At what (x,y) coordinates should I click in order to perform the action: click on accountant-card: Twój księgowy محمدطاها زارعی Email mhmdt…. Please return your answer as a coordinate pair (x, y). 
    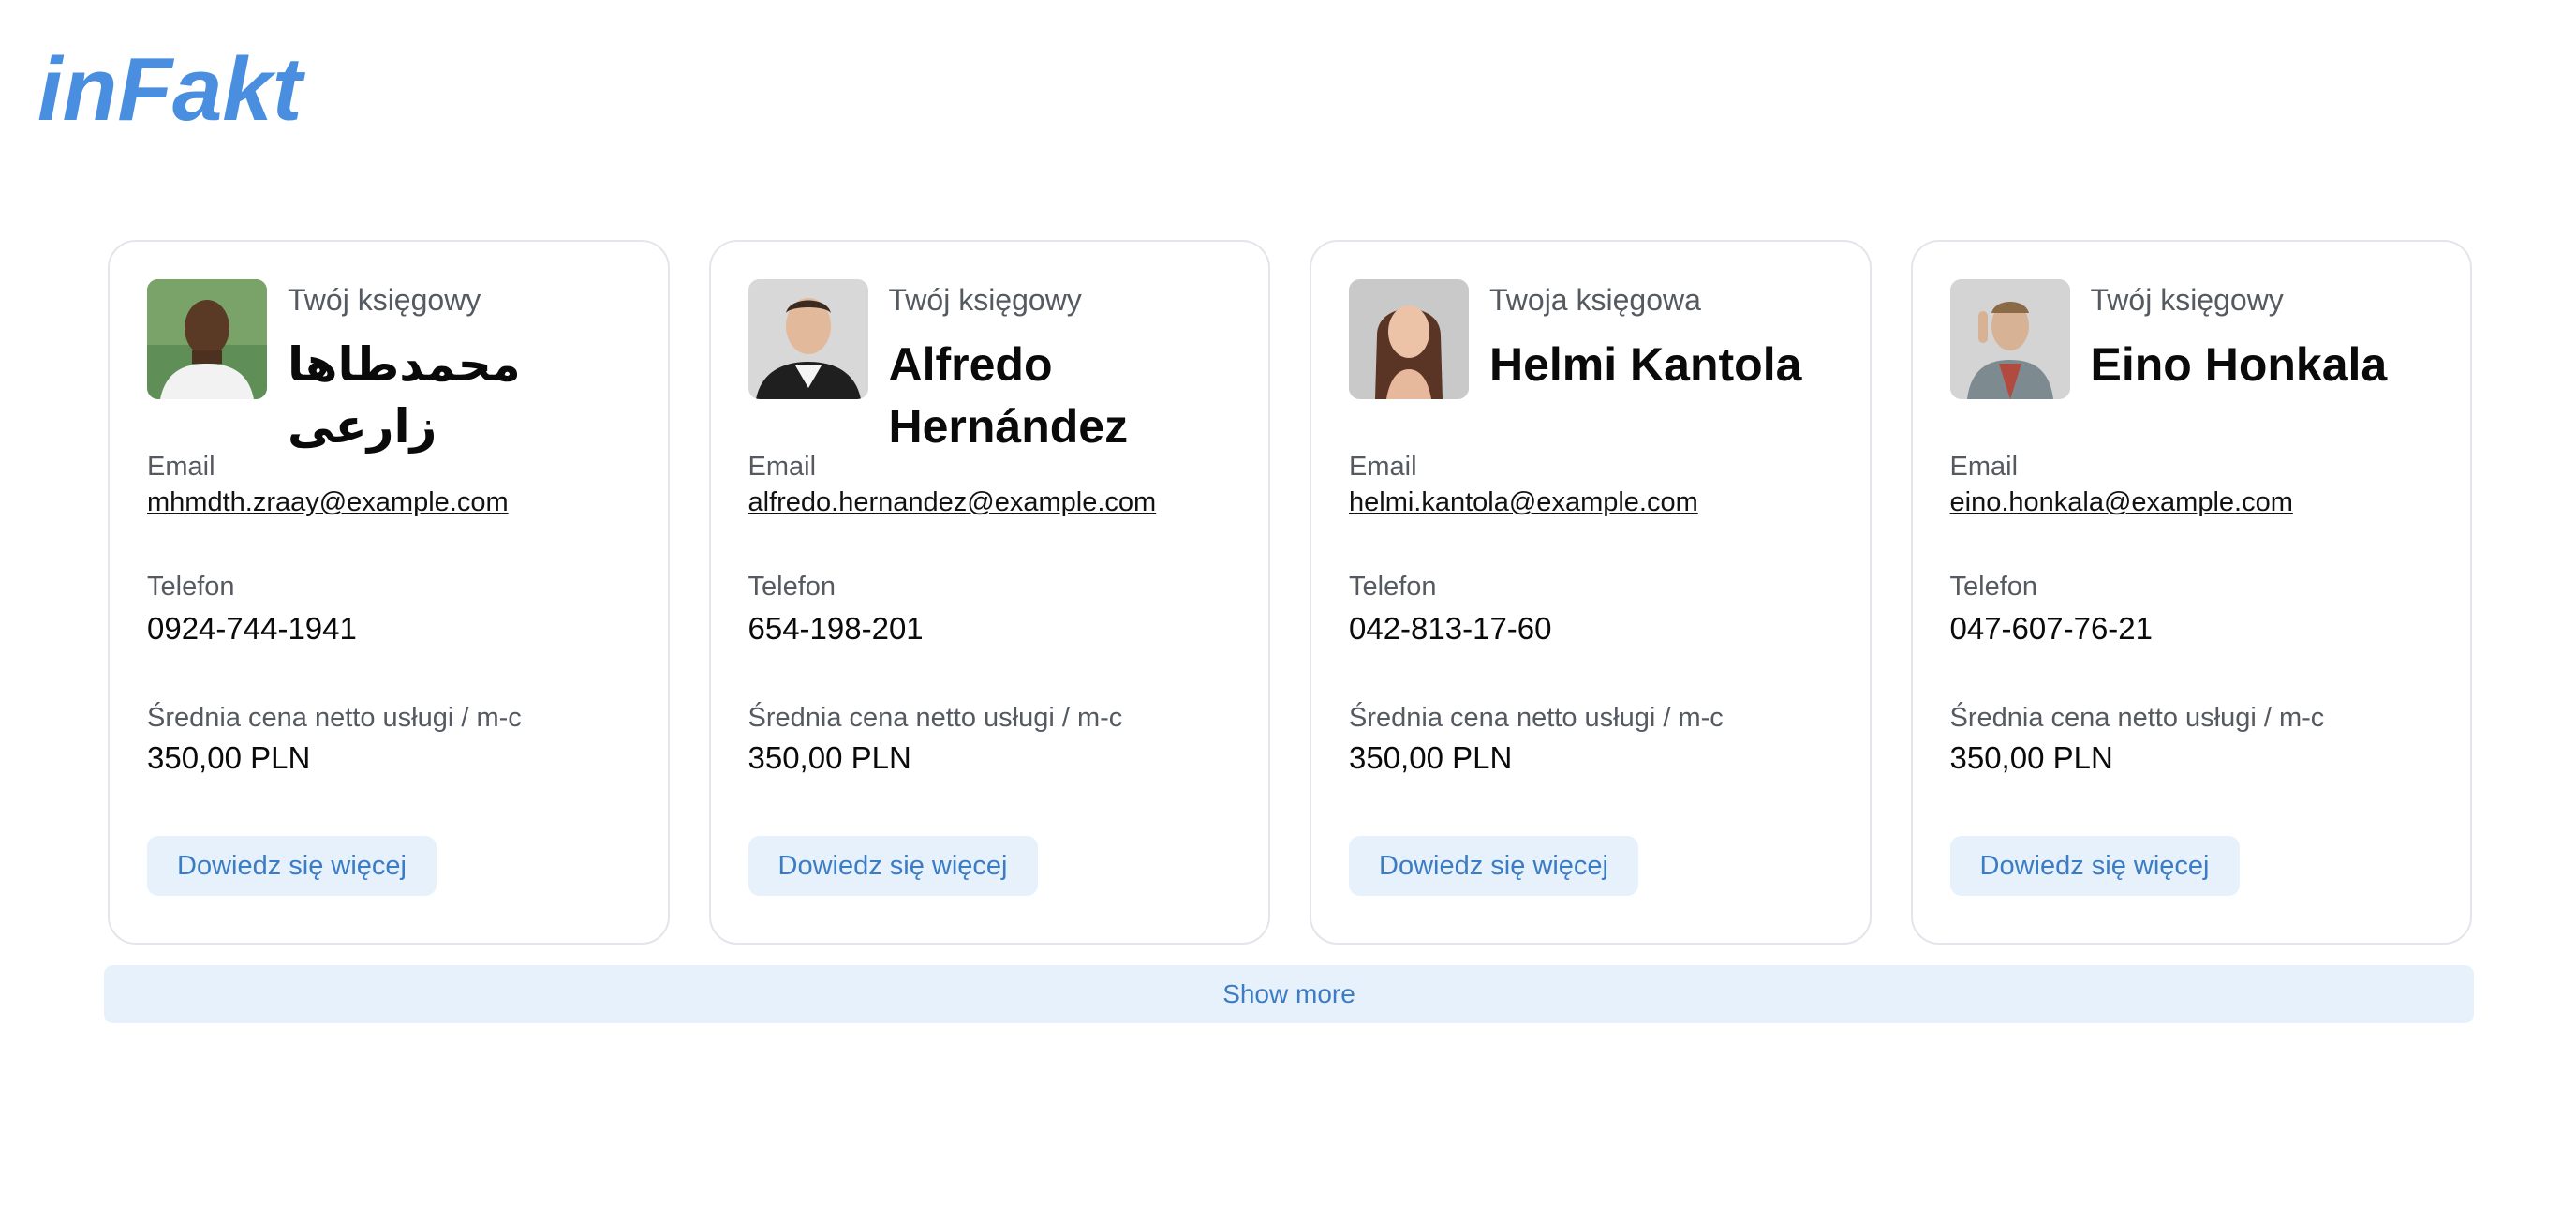
    Looking at the image, I should click on (389, 592).